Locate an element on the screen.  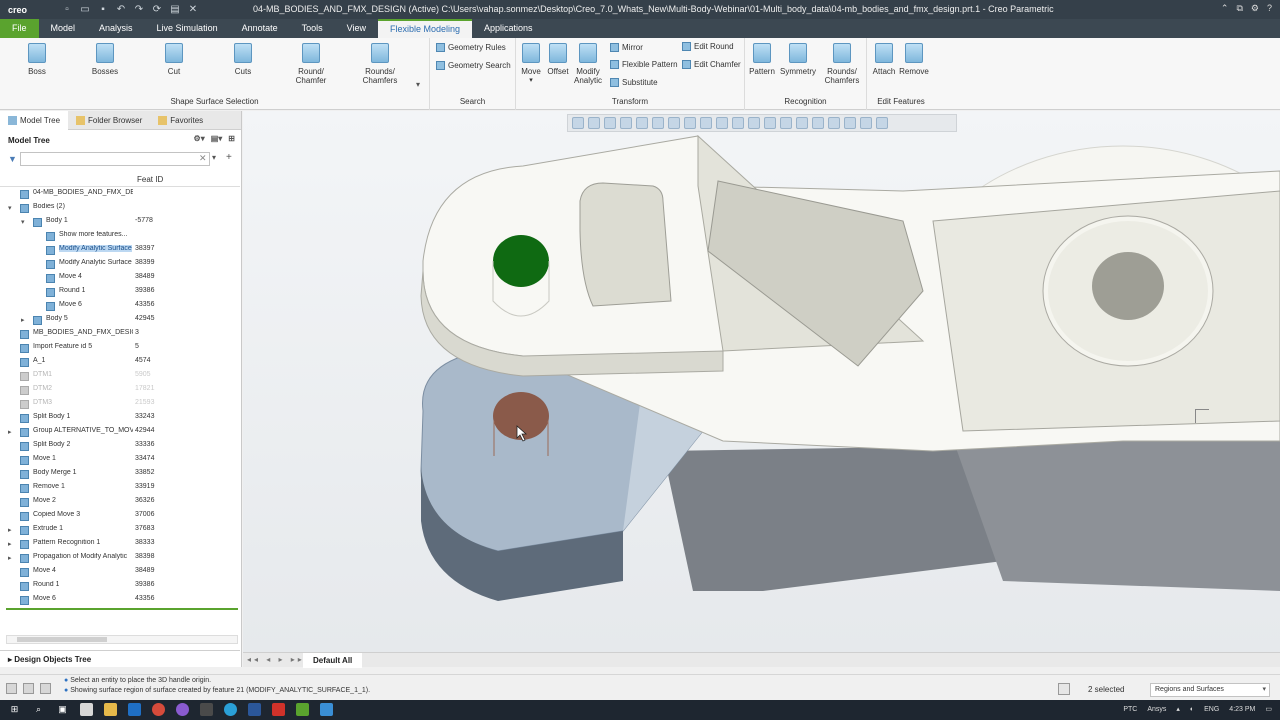
tray-clock: 4:23 PM is located at coordinates (1242, 709).